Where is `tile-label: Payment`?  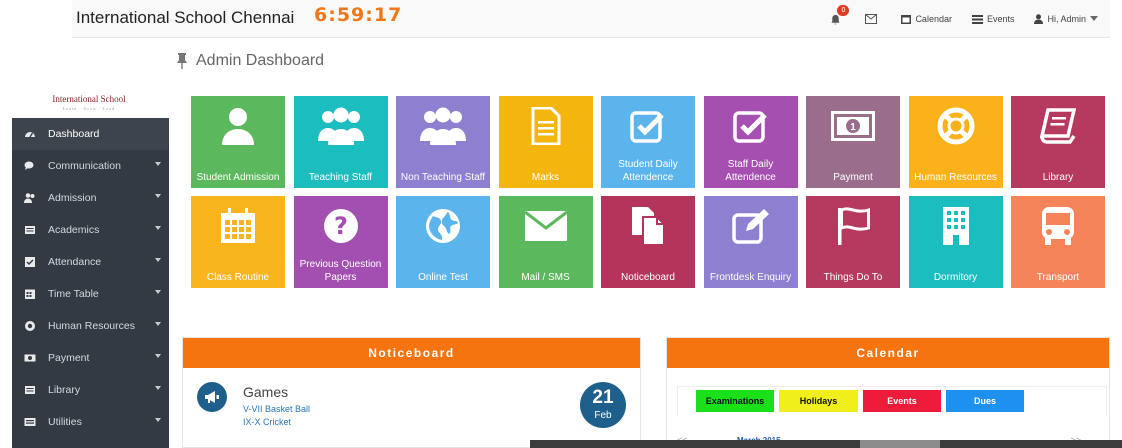
tile-label: Payment is located at coordinates (853, 177).